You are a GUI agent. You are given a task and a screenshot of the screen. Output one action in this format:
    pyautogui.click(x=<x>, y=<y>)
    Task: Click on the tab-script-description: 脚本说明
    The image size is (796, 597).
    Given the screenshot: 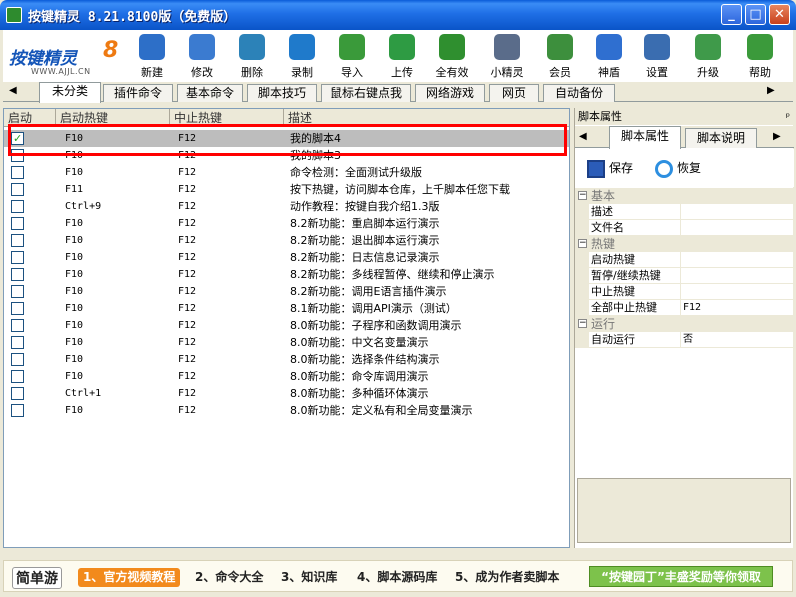 What is the action you would take?
    pyautogui.click(x=721, y=138)
    